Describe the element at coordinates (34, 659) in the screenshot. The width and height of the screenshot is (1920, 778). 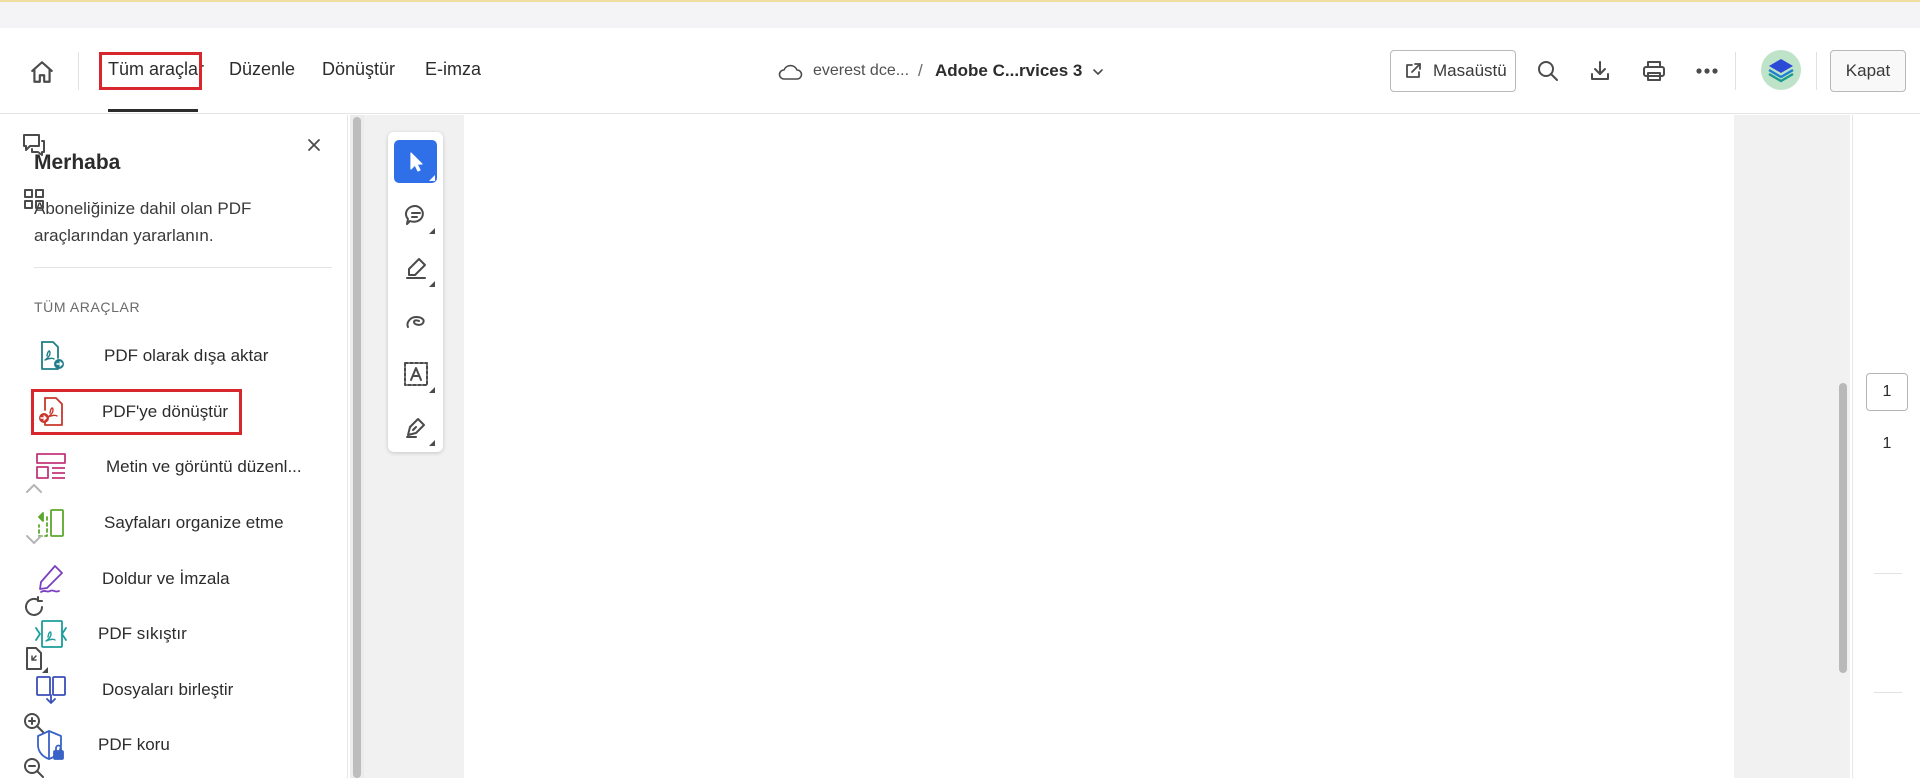
I see `page-fit-icon` at that location.